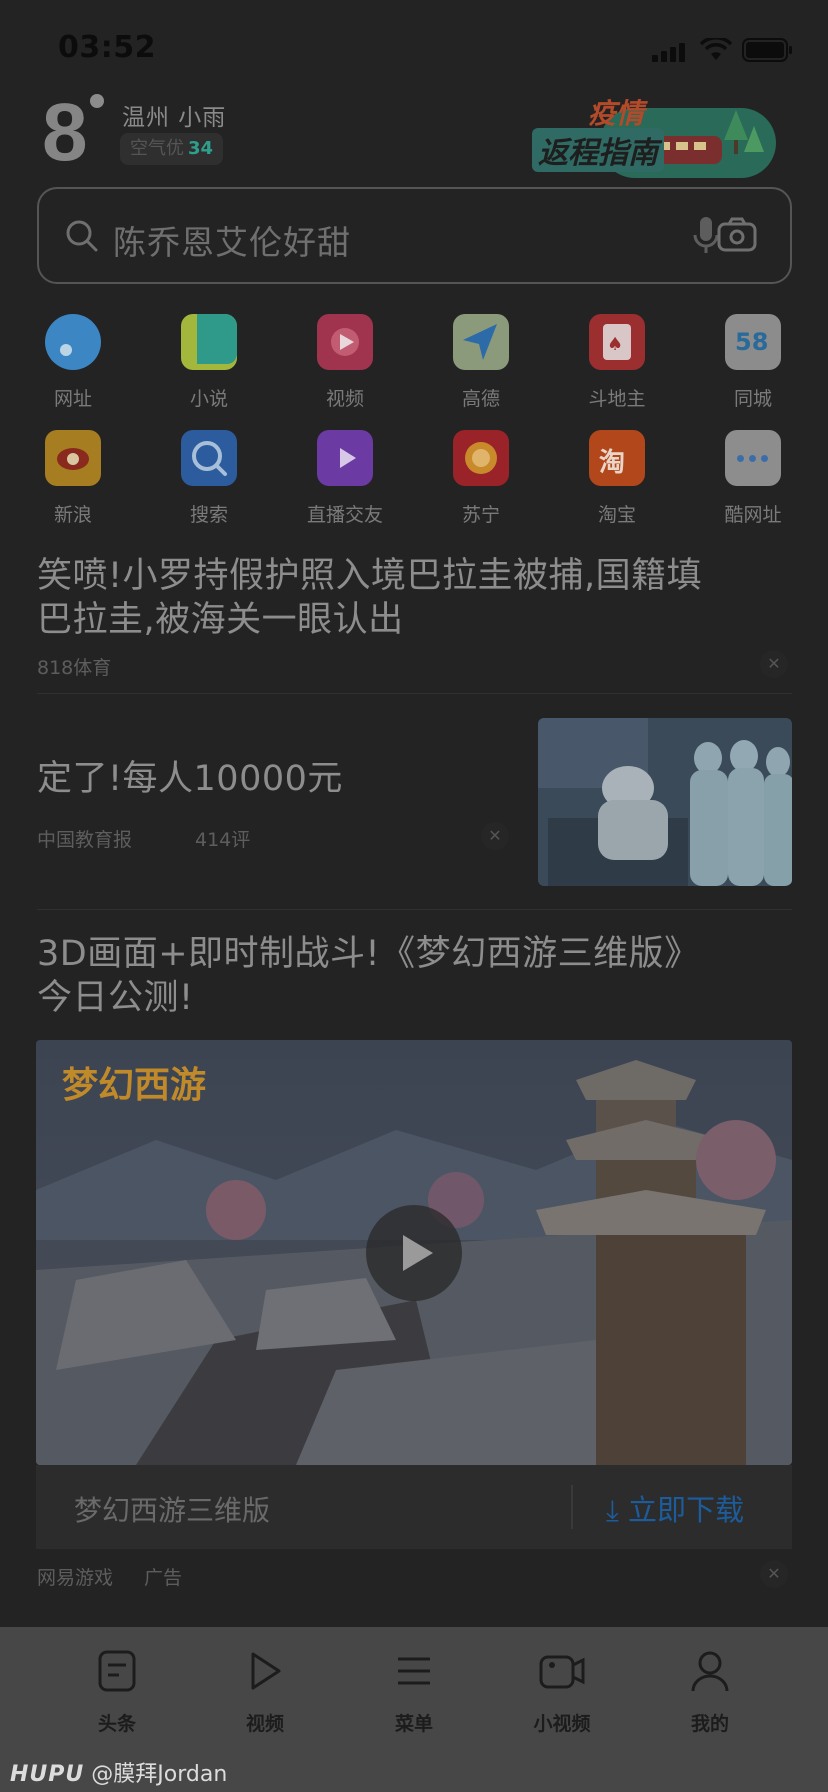  I want to click on ad-action-bar: 梦幻西游三维版 ⤓ 立即下载, so click(414, 1507).